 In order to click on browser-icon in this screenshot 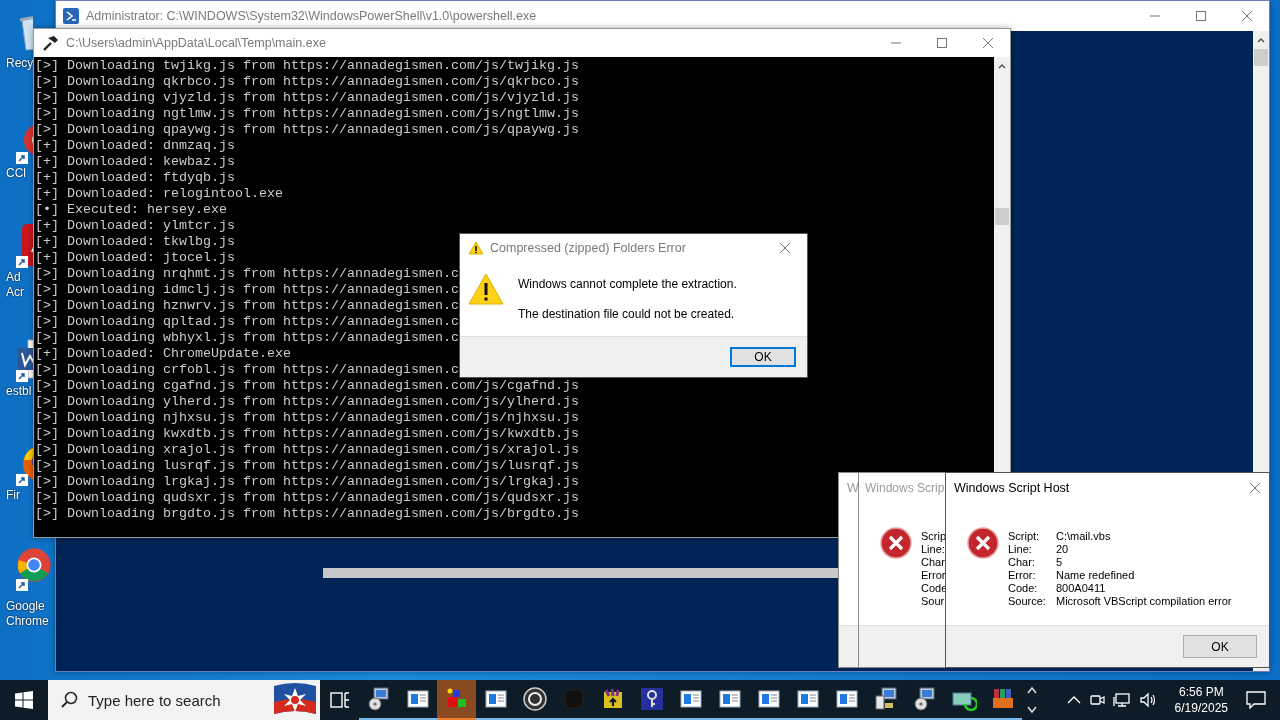, I will do `click(34, 565)`.